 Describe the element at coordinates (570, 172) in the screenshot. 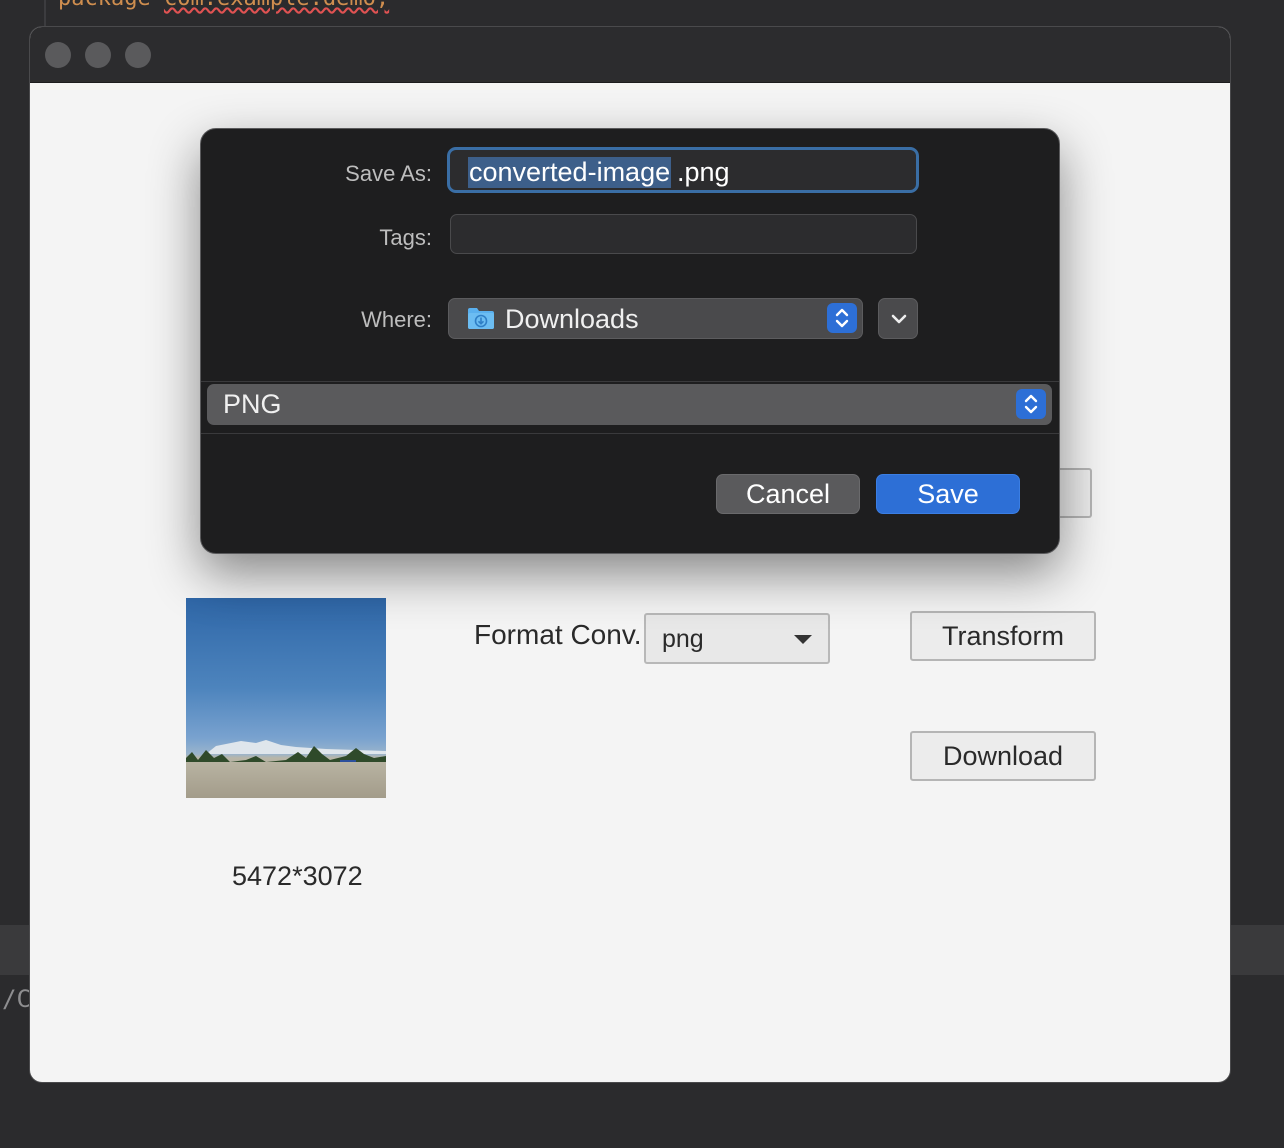

I see `filename-selected-text: converted-image` at that location.